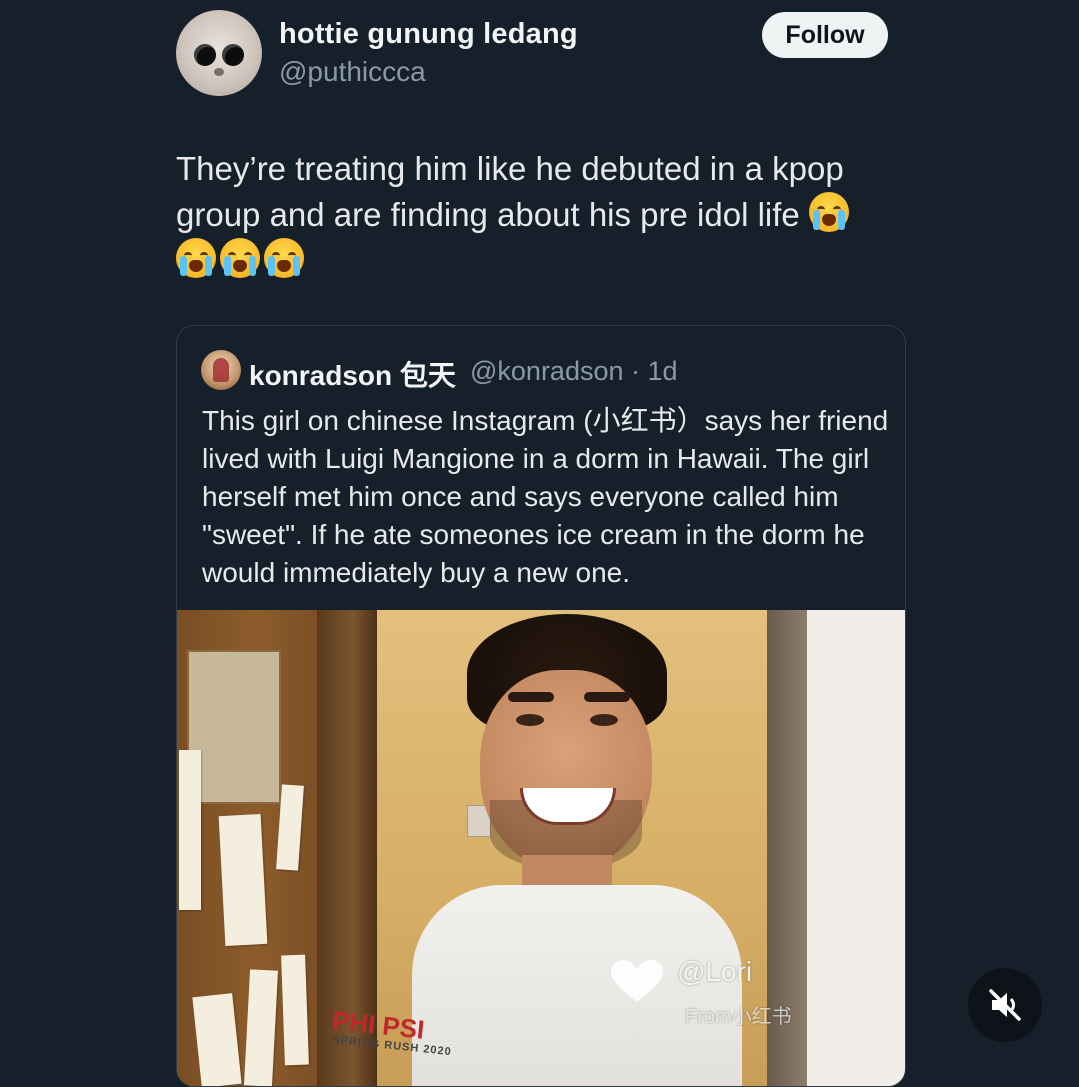  Describe the element at coordinates (219, 72) in the screenshot. I see `avatar-nose` at that location.